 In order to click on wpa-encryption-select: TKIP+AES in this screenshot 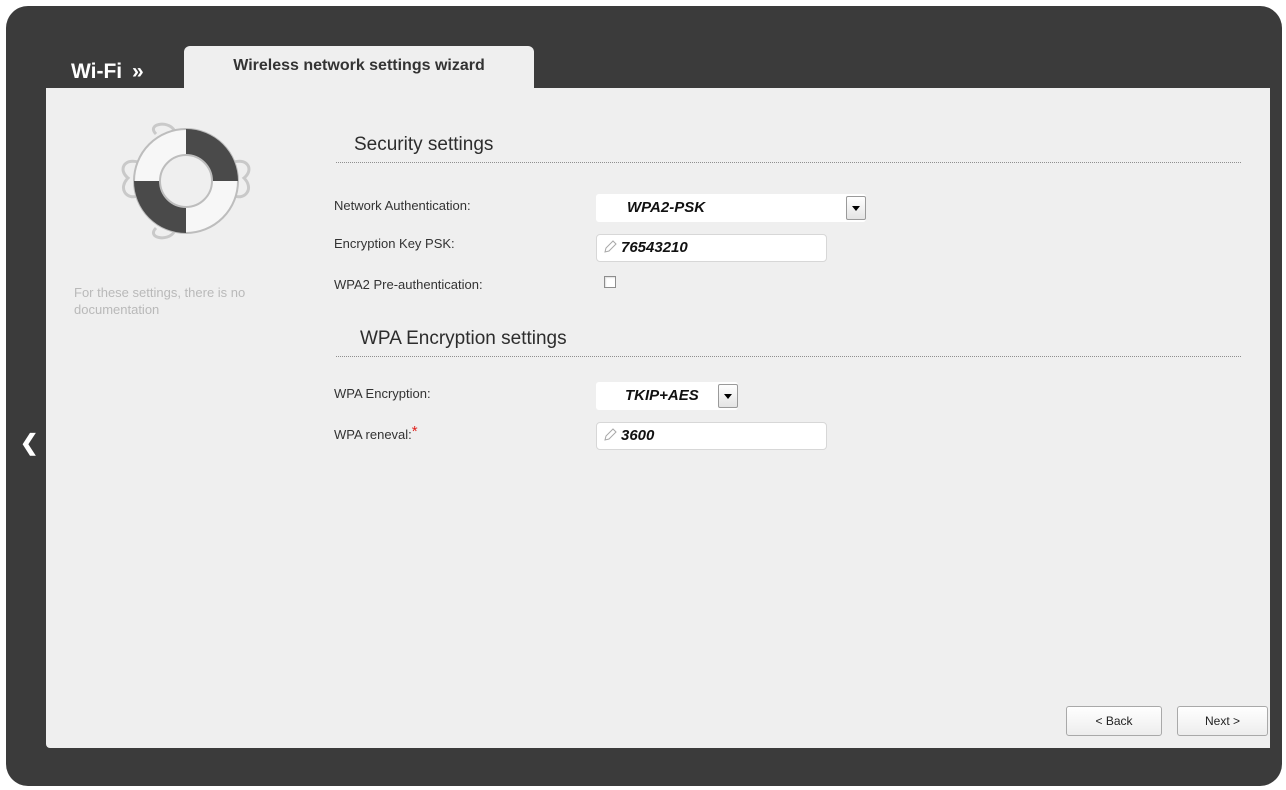, I will do `click(667, 396)`.